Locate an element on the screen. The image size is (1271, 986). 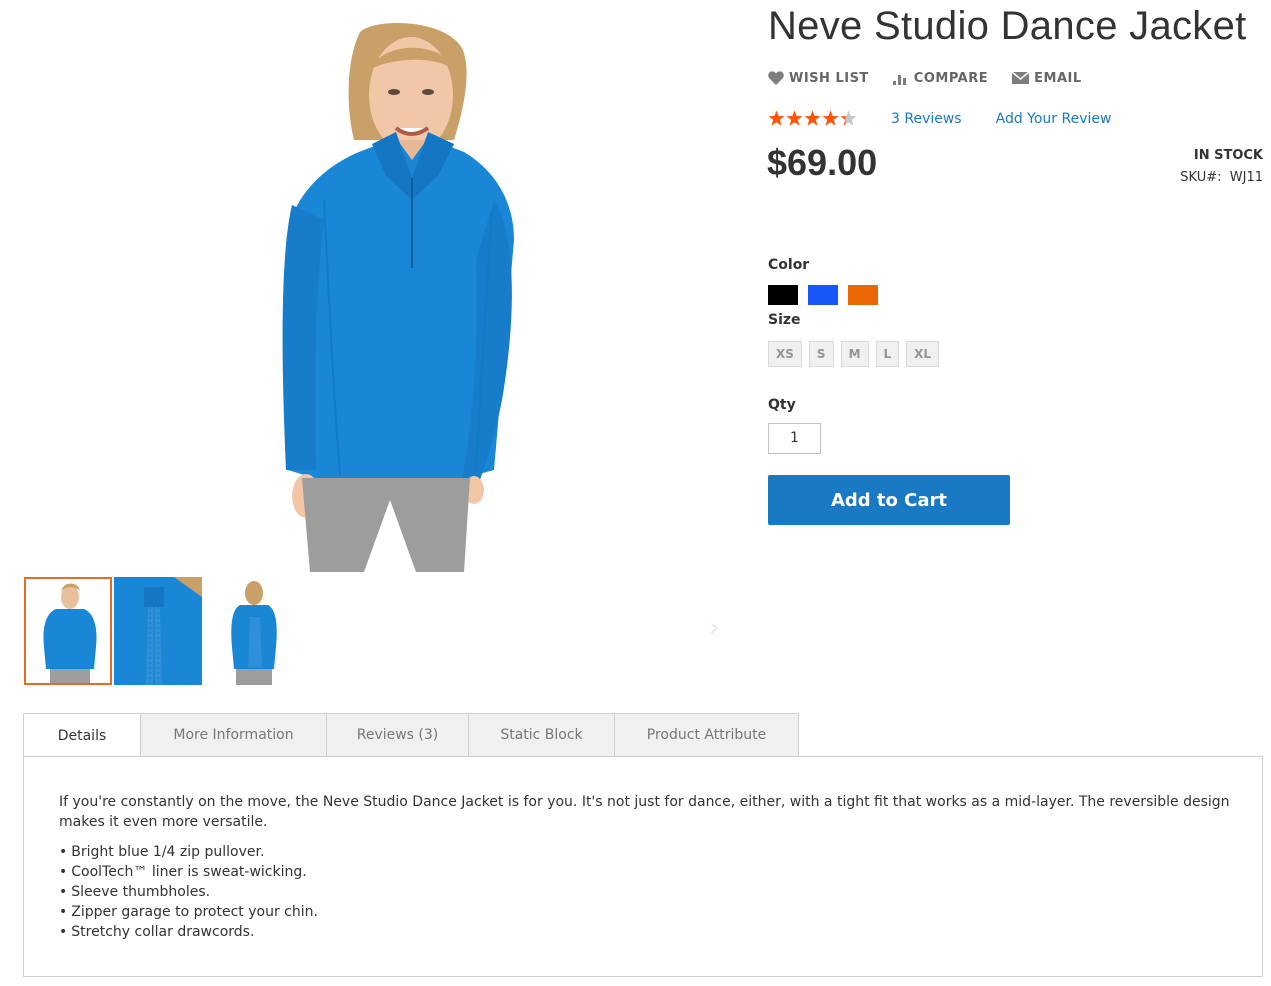
feature-item: CoolTech™ liner is sweat-wicking. is located at coordinates (188, 872).